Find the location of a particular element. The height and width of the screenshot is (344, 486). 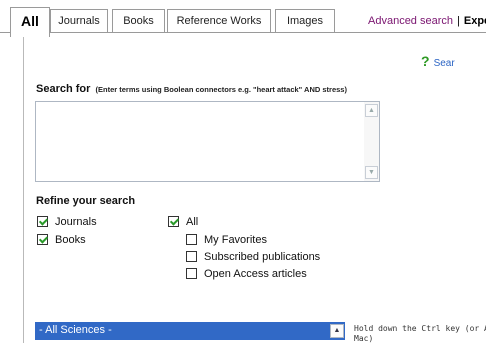

checkbox-all: All is located at coordinates (183, 223).